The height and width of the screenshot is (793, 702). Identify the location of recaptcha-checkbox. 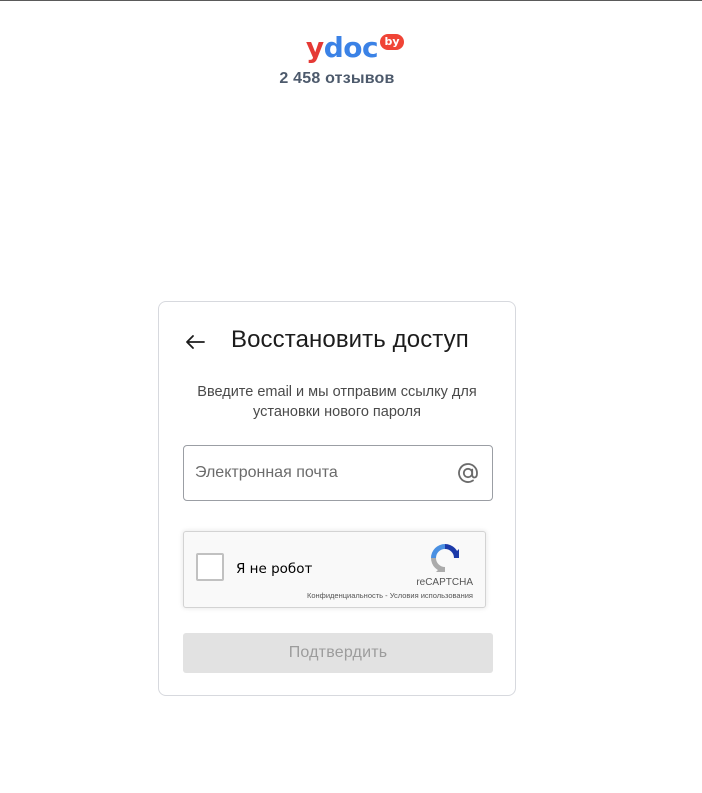
(210, 567).